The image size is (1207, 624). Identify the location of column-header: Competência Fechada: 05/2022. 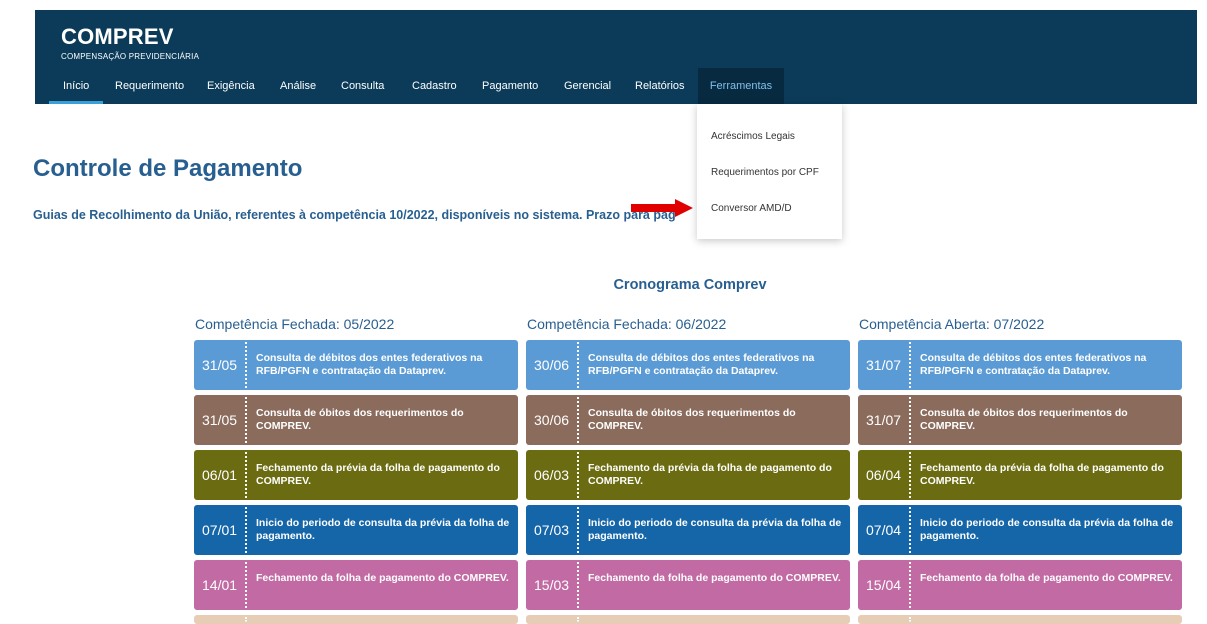
(295, 324).